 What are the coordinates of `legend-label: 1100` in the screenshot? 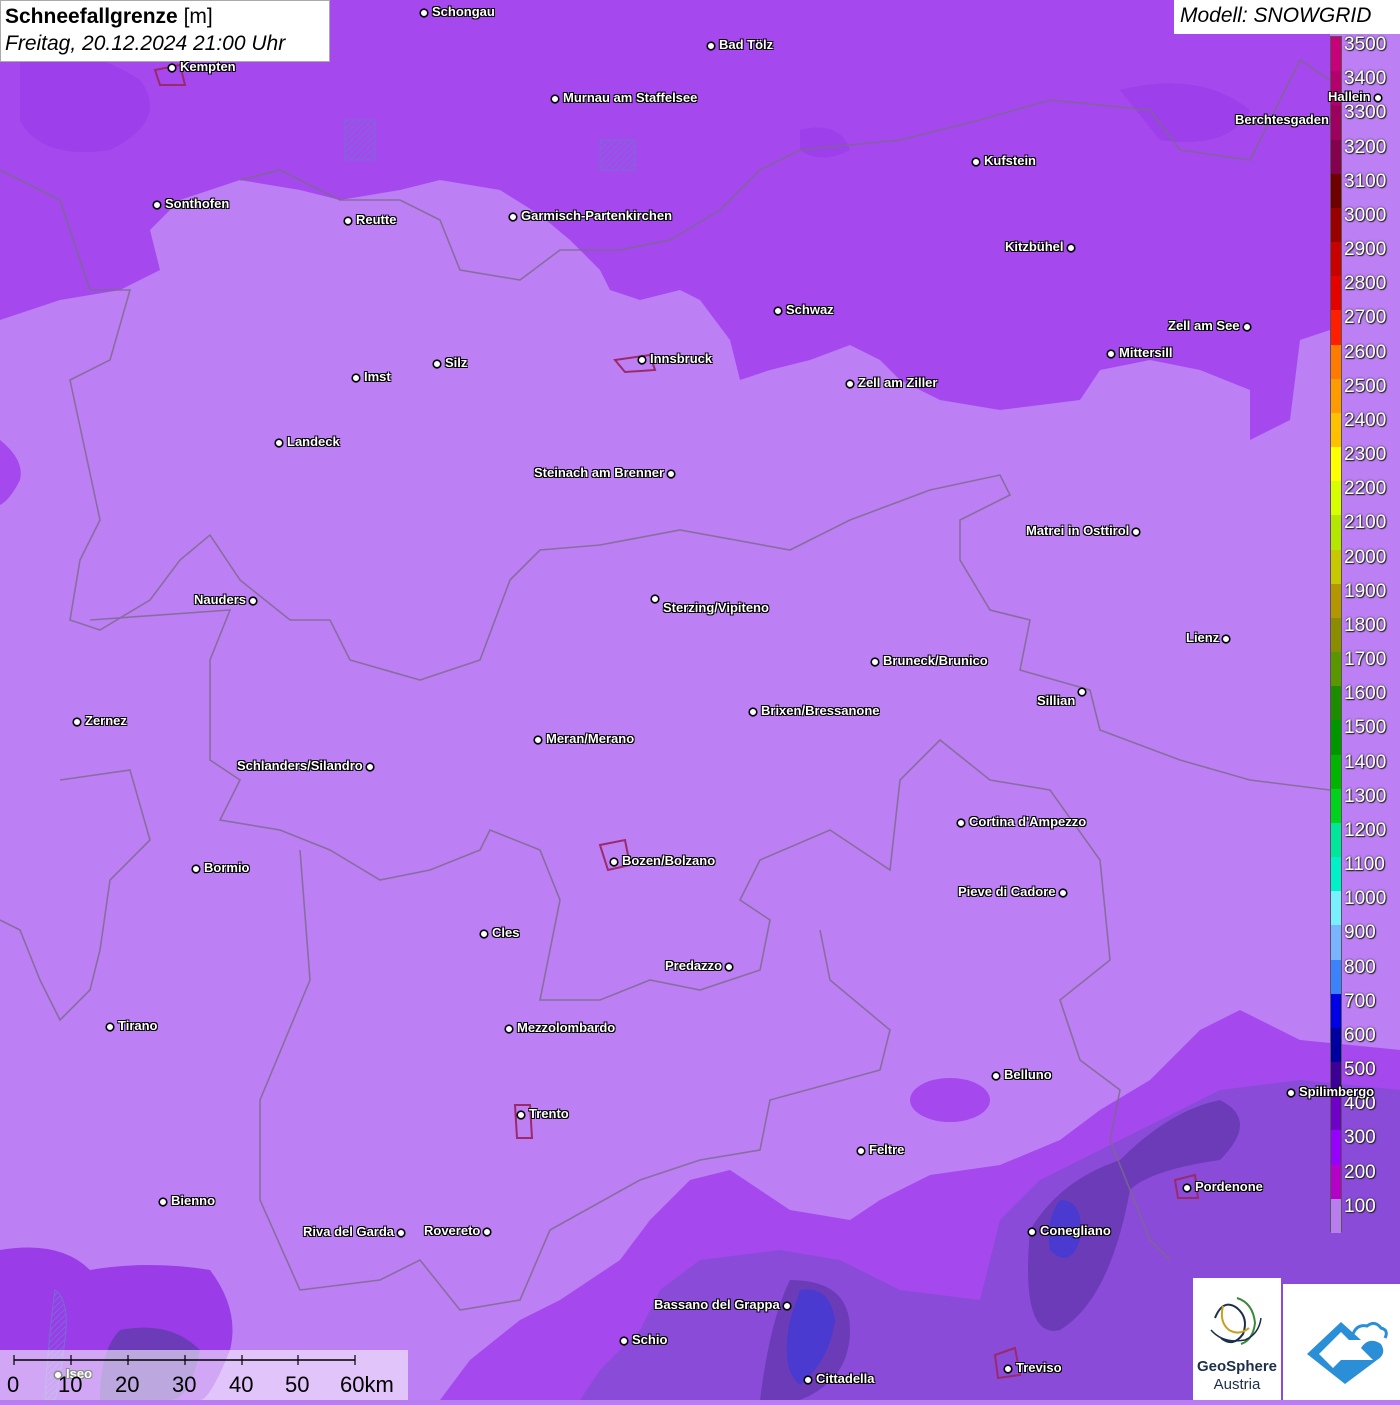 It's located at (1364, 865).